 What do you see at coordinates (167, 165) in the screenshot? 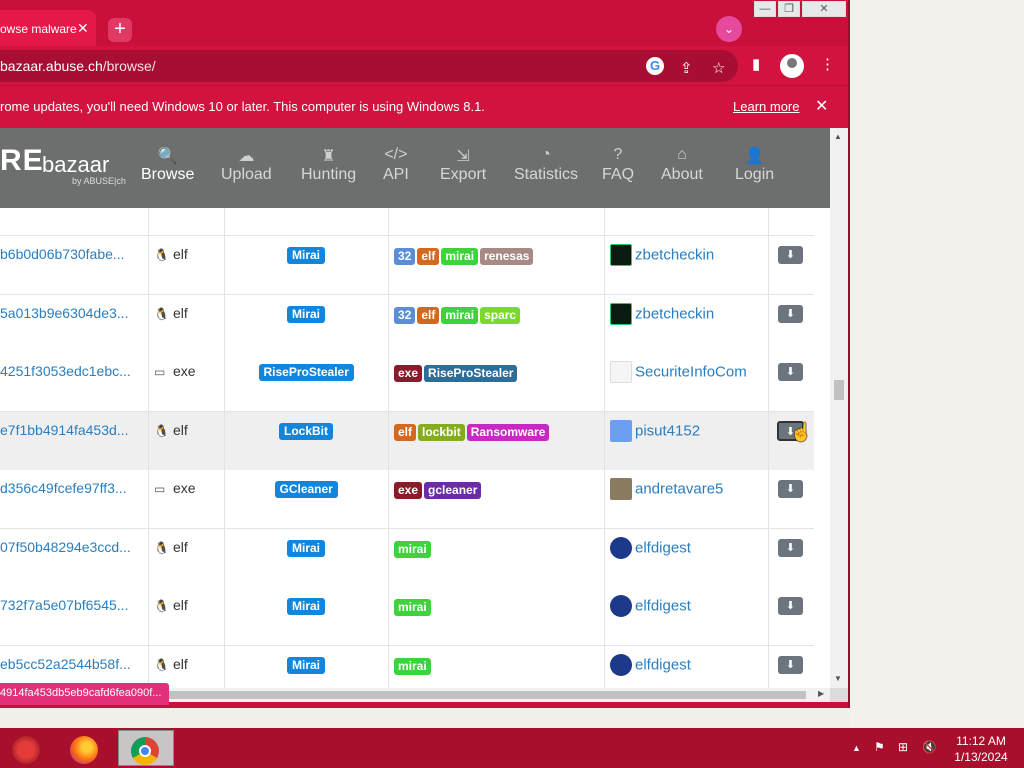
I see `nav-browse: 🔍 Browse` at bounding box center [167, 165].